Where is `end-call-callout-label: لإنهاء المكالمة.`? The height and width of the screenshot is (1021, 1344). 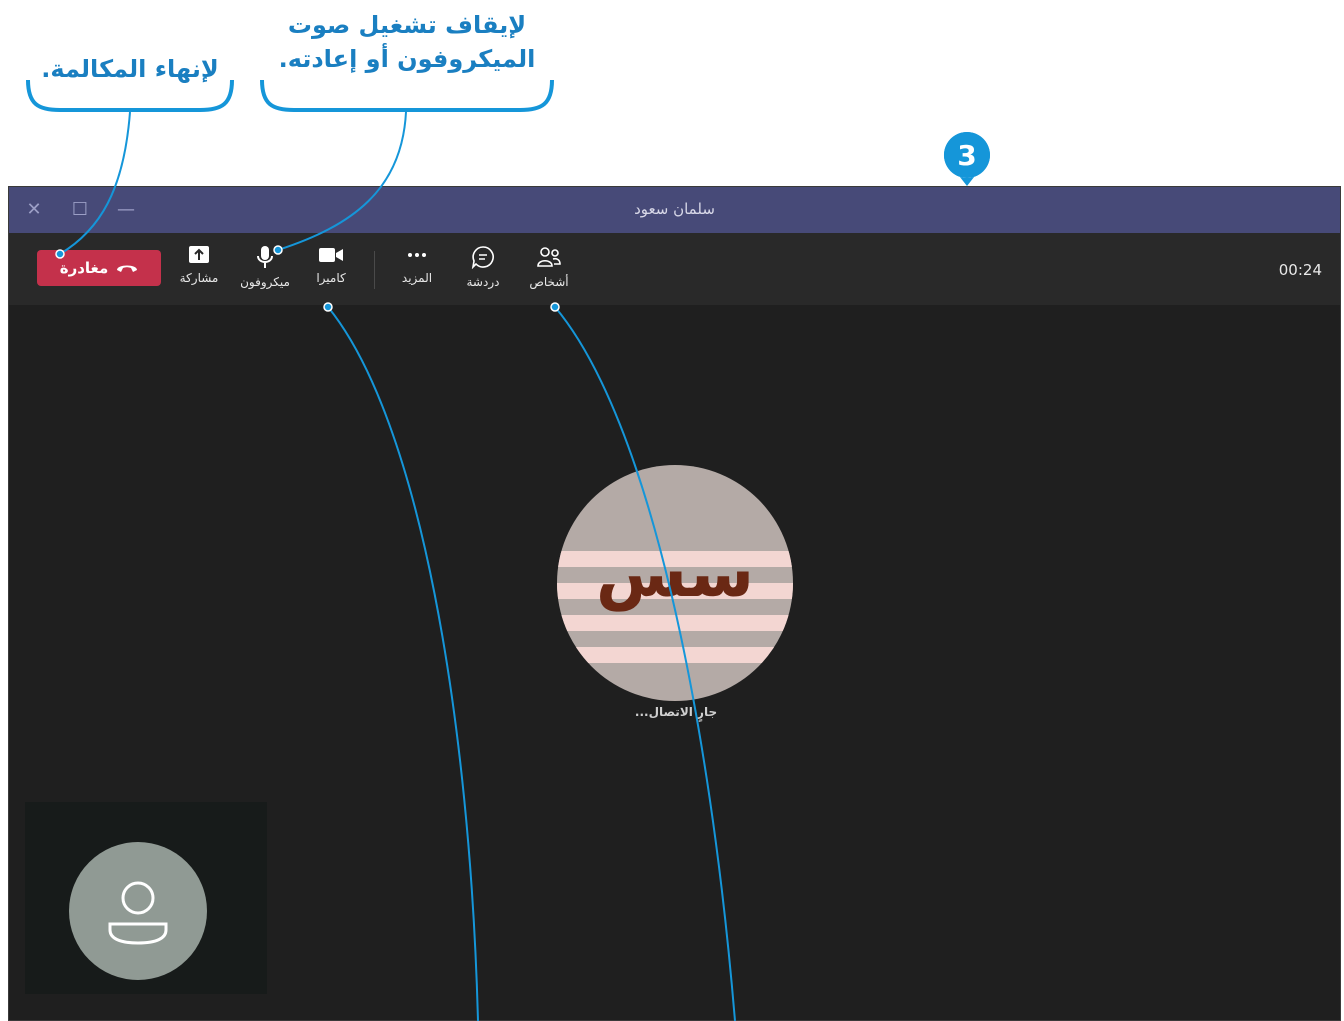
end-call-callout-label: لإنهاء المكالمة. is located at coordinates (130, 69).